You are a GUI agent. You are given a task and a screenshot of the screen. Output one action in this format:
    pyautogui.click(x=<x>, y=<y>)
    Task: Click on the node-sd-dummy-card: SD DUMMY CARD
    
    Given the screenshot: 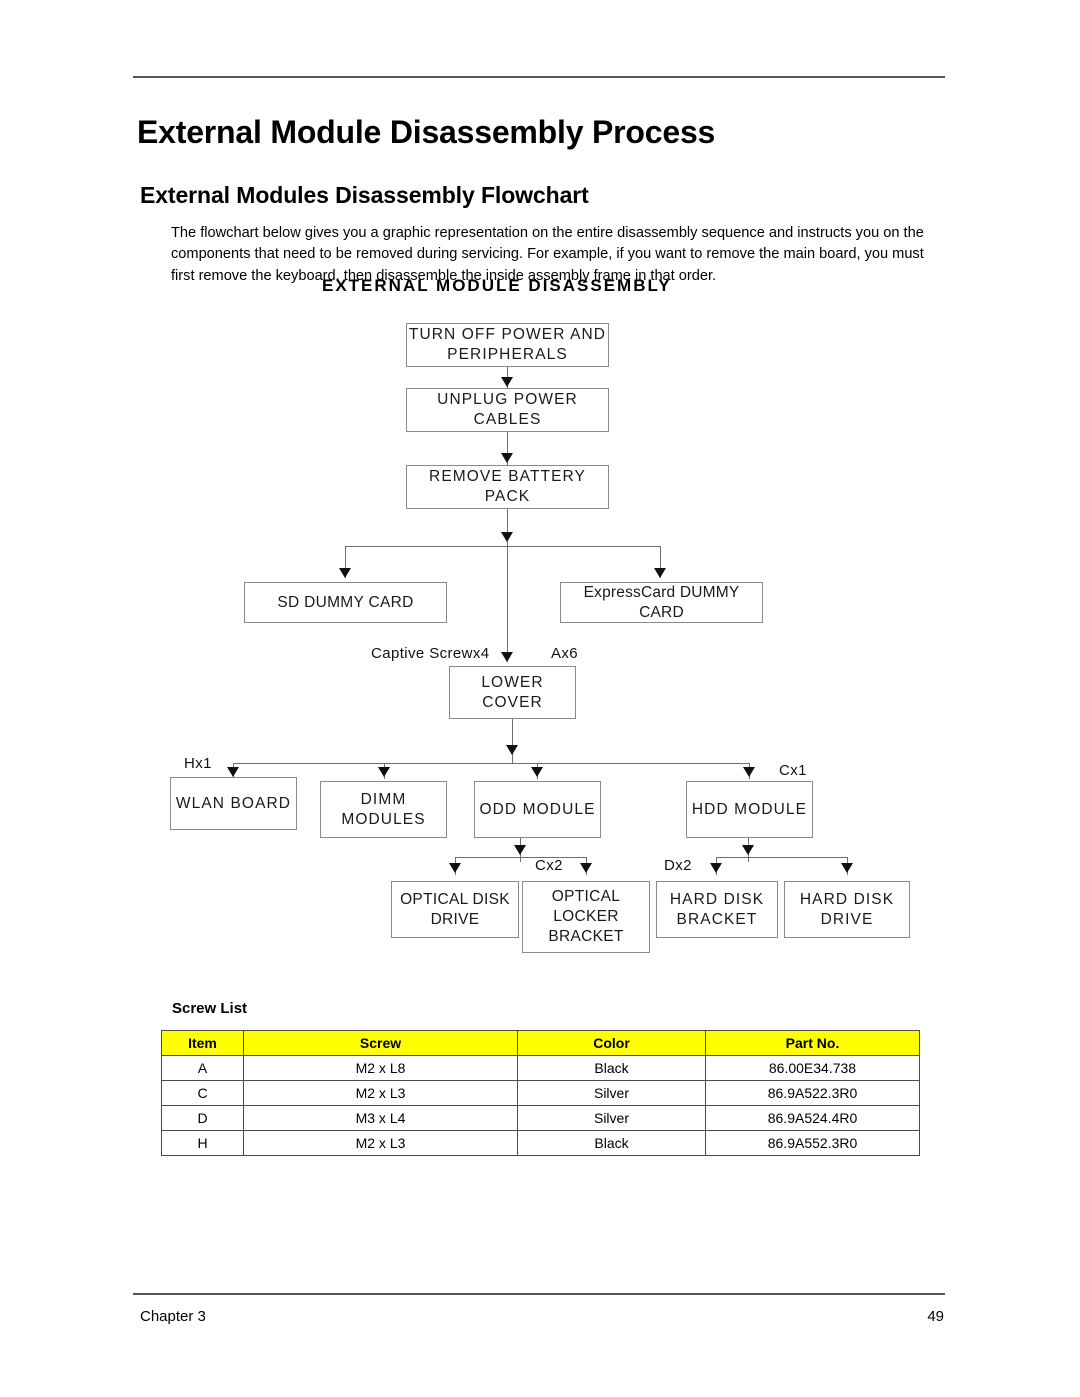 What is the action you would take?
    pyautogui.click(x=345, y=602)
    